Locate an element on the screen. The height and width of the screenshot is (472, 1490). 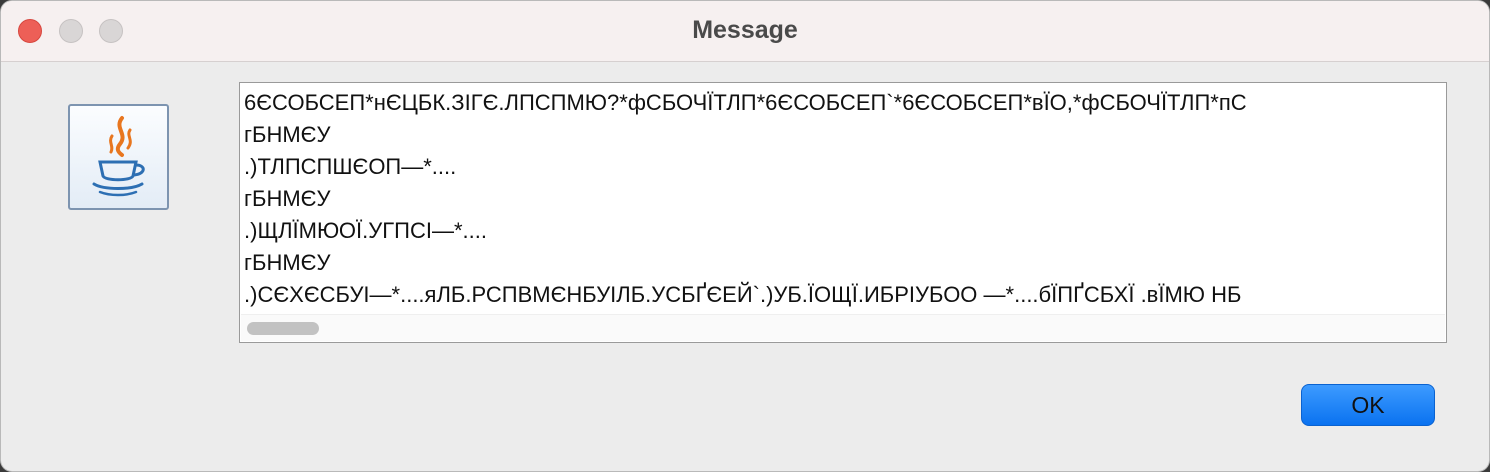
horizontal-scrollbar-thumb is located at coordinates (283, 328).